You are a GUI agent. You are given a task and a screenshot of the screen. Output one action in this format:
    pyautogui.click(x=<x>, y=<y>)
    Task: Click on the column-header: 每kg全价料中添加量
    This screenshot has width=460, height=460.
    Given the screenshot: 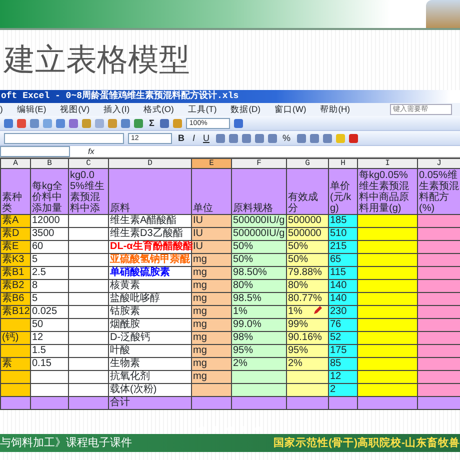 What is the action you would take?
    pyautogui.click(x=49, y=191)
    